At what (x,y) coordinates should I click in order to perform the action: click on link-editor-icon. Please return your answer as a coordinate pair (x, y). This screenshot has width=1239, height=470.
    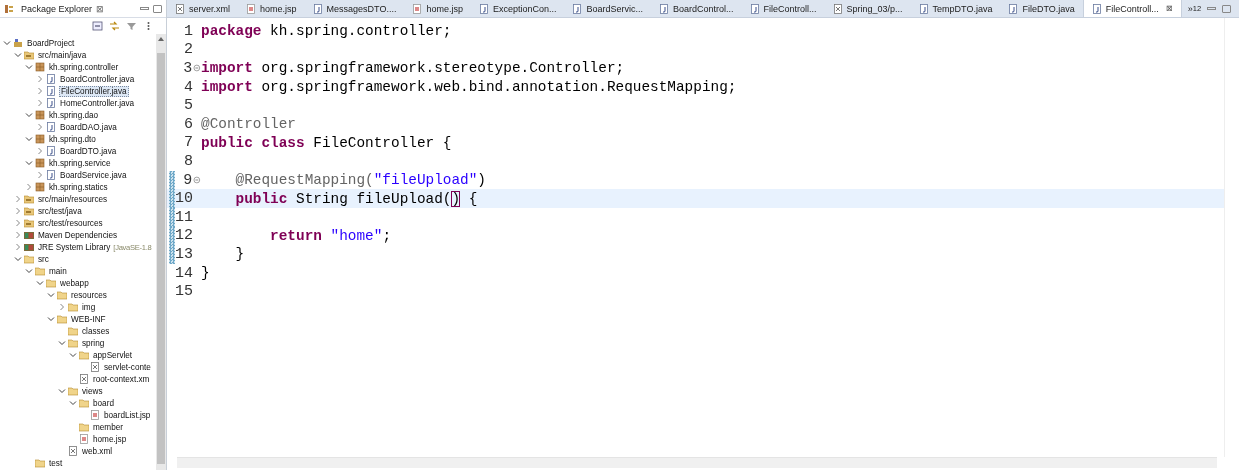
    Looking at the image, I should click on (114, 26).